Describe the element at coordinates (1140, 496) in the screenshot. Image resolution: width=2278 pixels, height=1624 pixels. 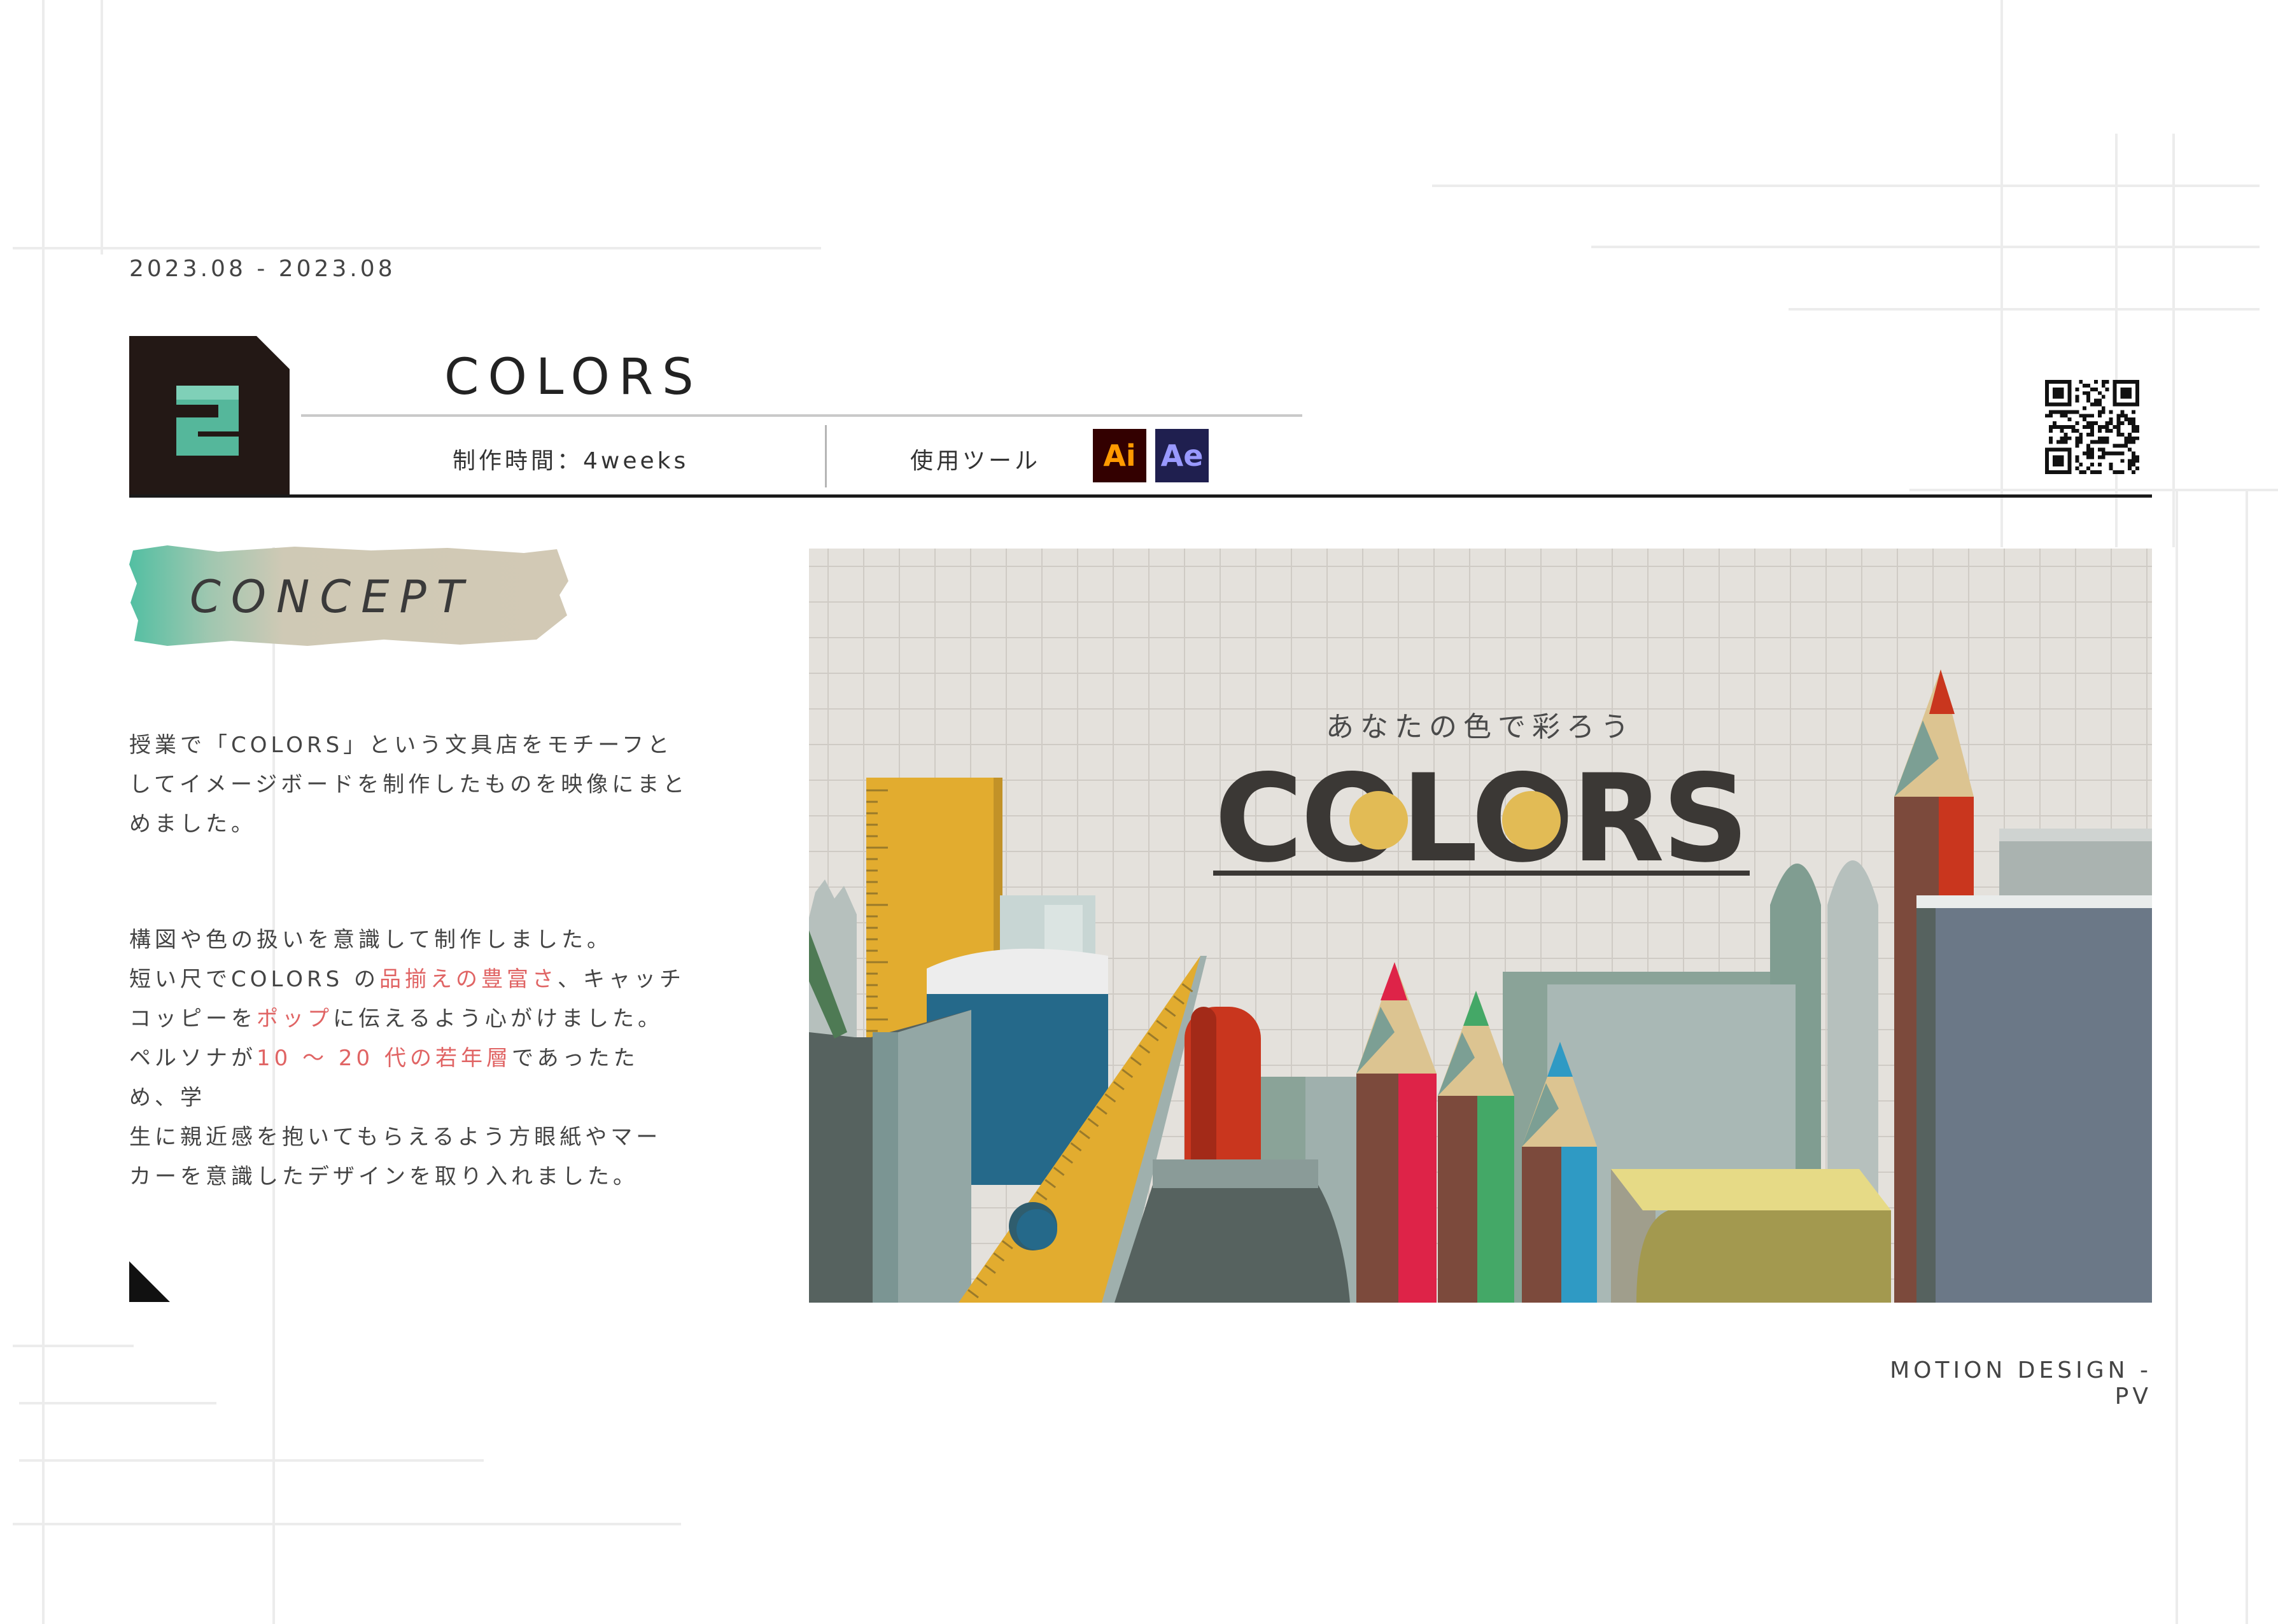
I see `header-divider` at that location.